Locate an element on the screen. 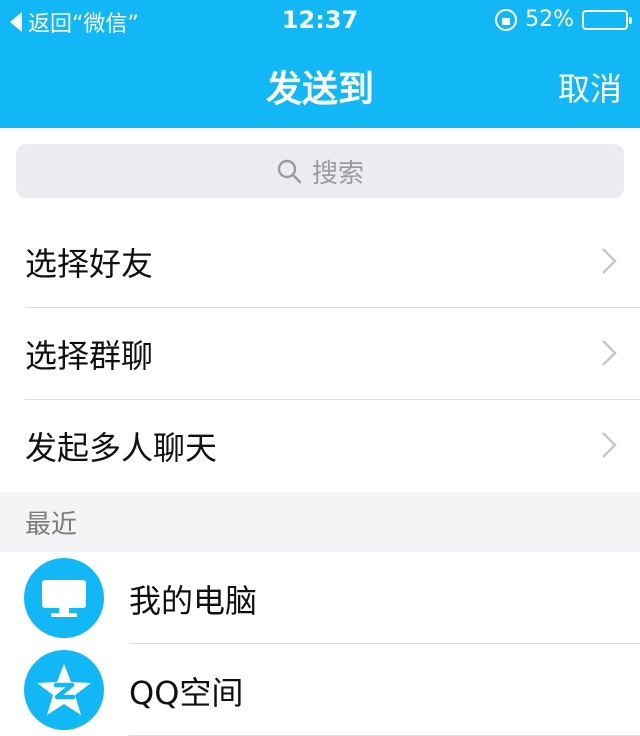 The height and width of the screenshot is (736, 640). start-multi-chat-label: 发起多人聊天 is located at coordinates (121, 447).